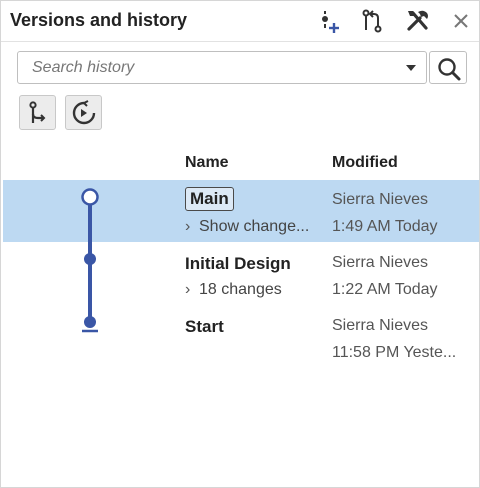 The image size is (480, 488). Describe the element at coordinates (238, 264) in the screenshot. I see `version-name: Initial Design` at that location.